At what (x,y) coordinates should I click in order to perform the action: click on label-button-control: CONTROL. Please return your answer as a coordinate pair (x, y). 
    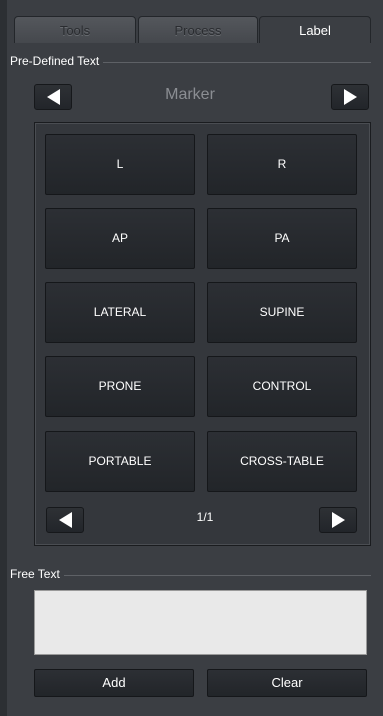
    Looking at the image, I should click on (282, 386).